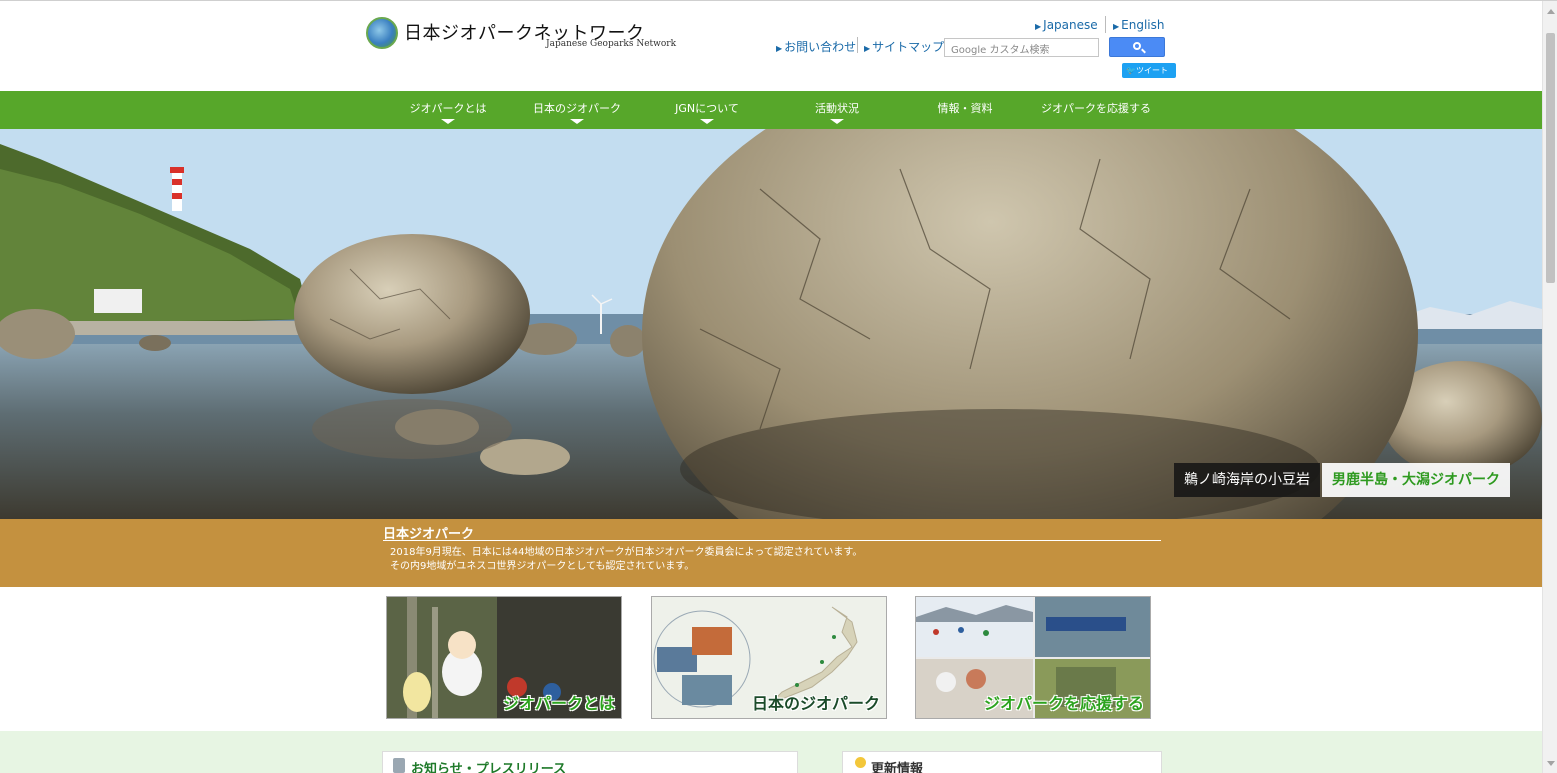 This screenshot has height=773, width=1557. Describe the element at coordinates (1131, 70) in the screenshot. I see `twitter-bird-icon: 🐦` at that location.